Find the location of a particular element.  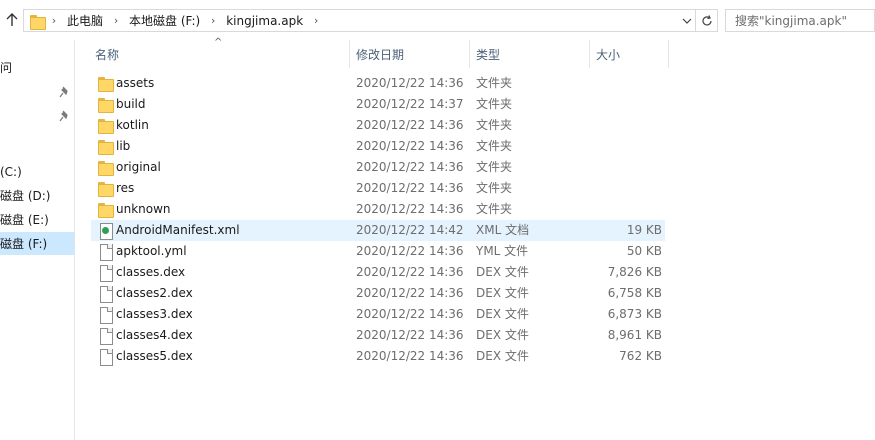

refresh-icon is located at coordinates (707, 20).